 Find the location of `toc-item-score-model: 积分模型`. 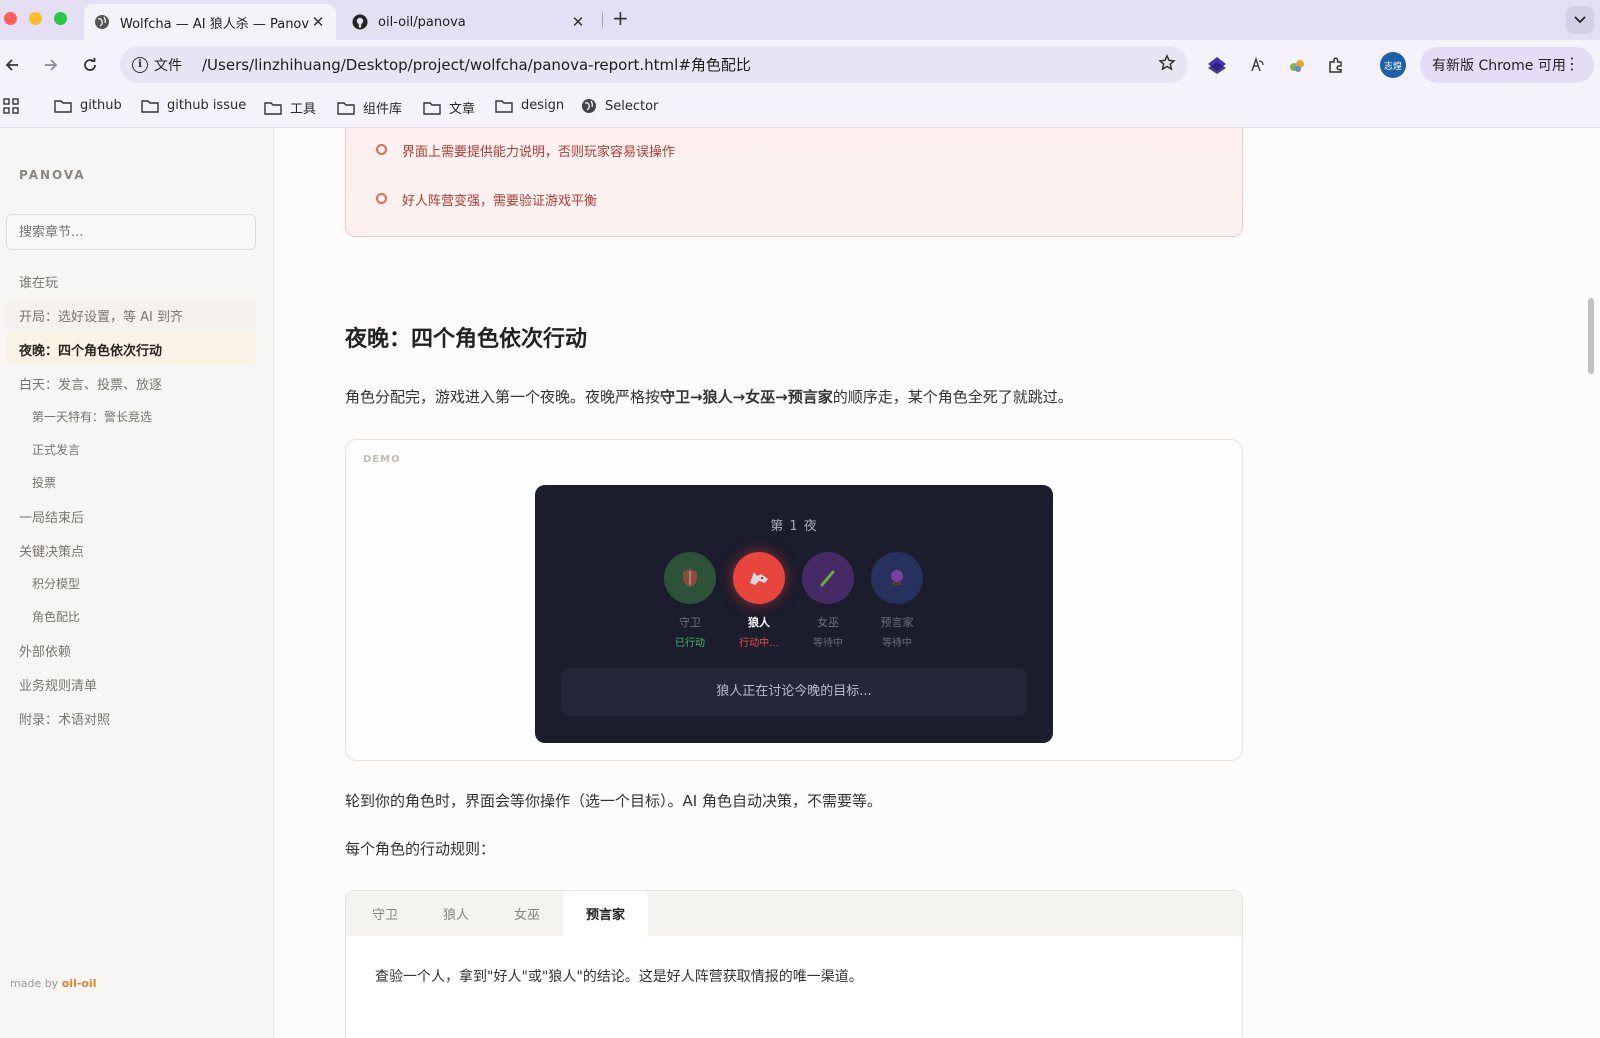

toc-item-score-model: 积分模型 is located at coordinates (131, 583).